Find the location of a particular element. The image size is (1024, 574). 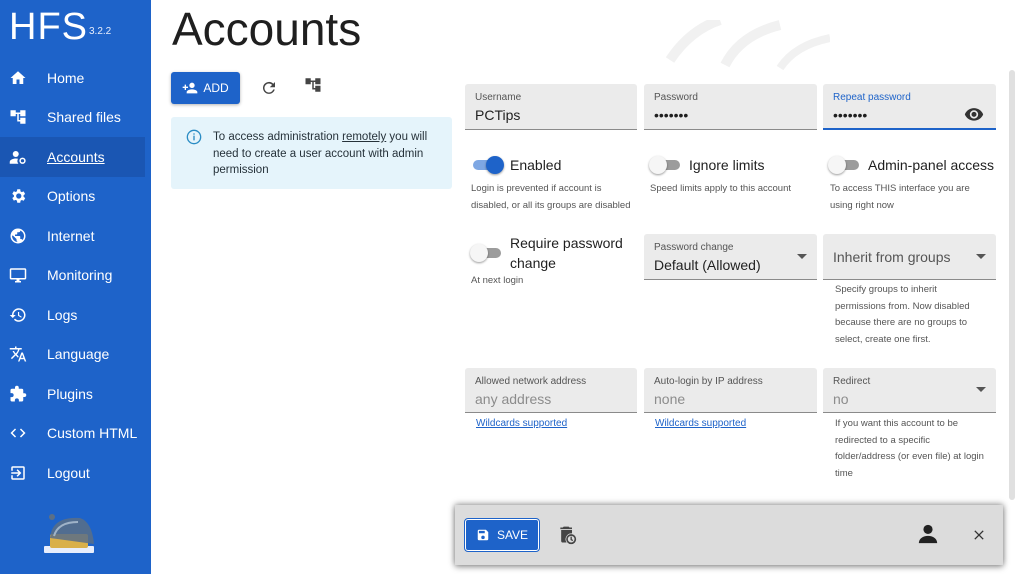

sidebar-item-home: Home is located at coordinates (75, 78).